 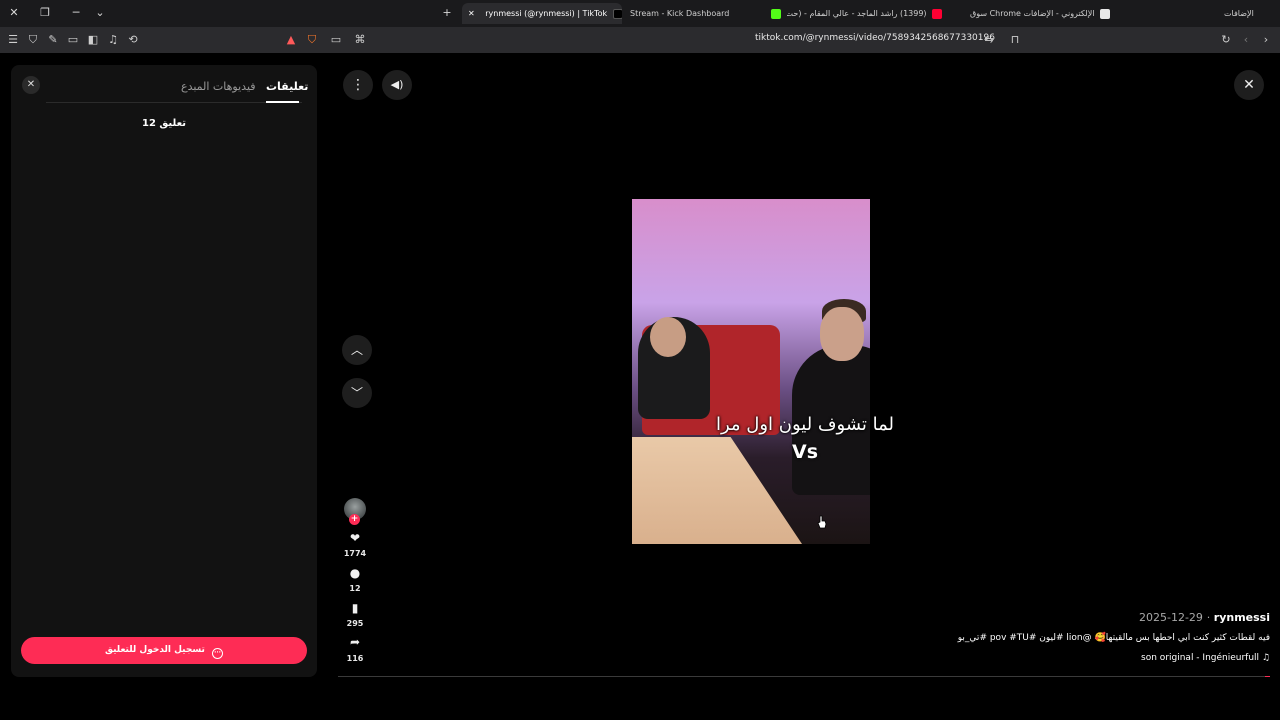 I want to click on video-progress-bar, so click(x=804, y=676).